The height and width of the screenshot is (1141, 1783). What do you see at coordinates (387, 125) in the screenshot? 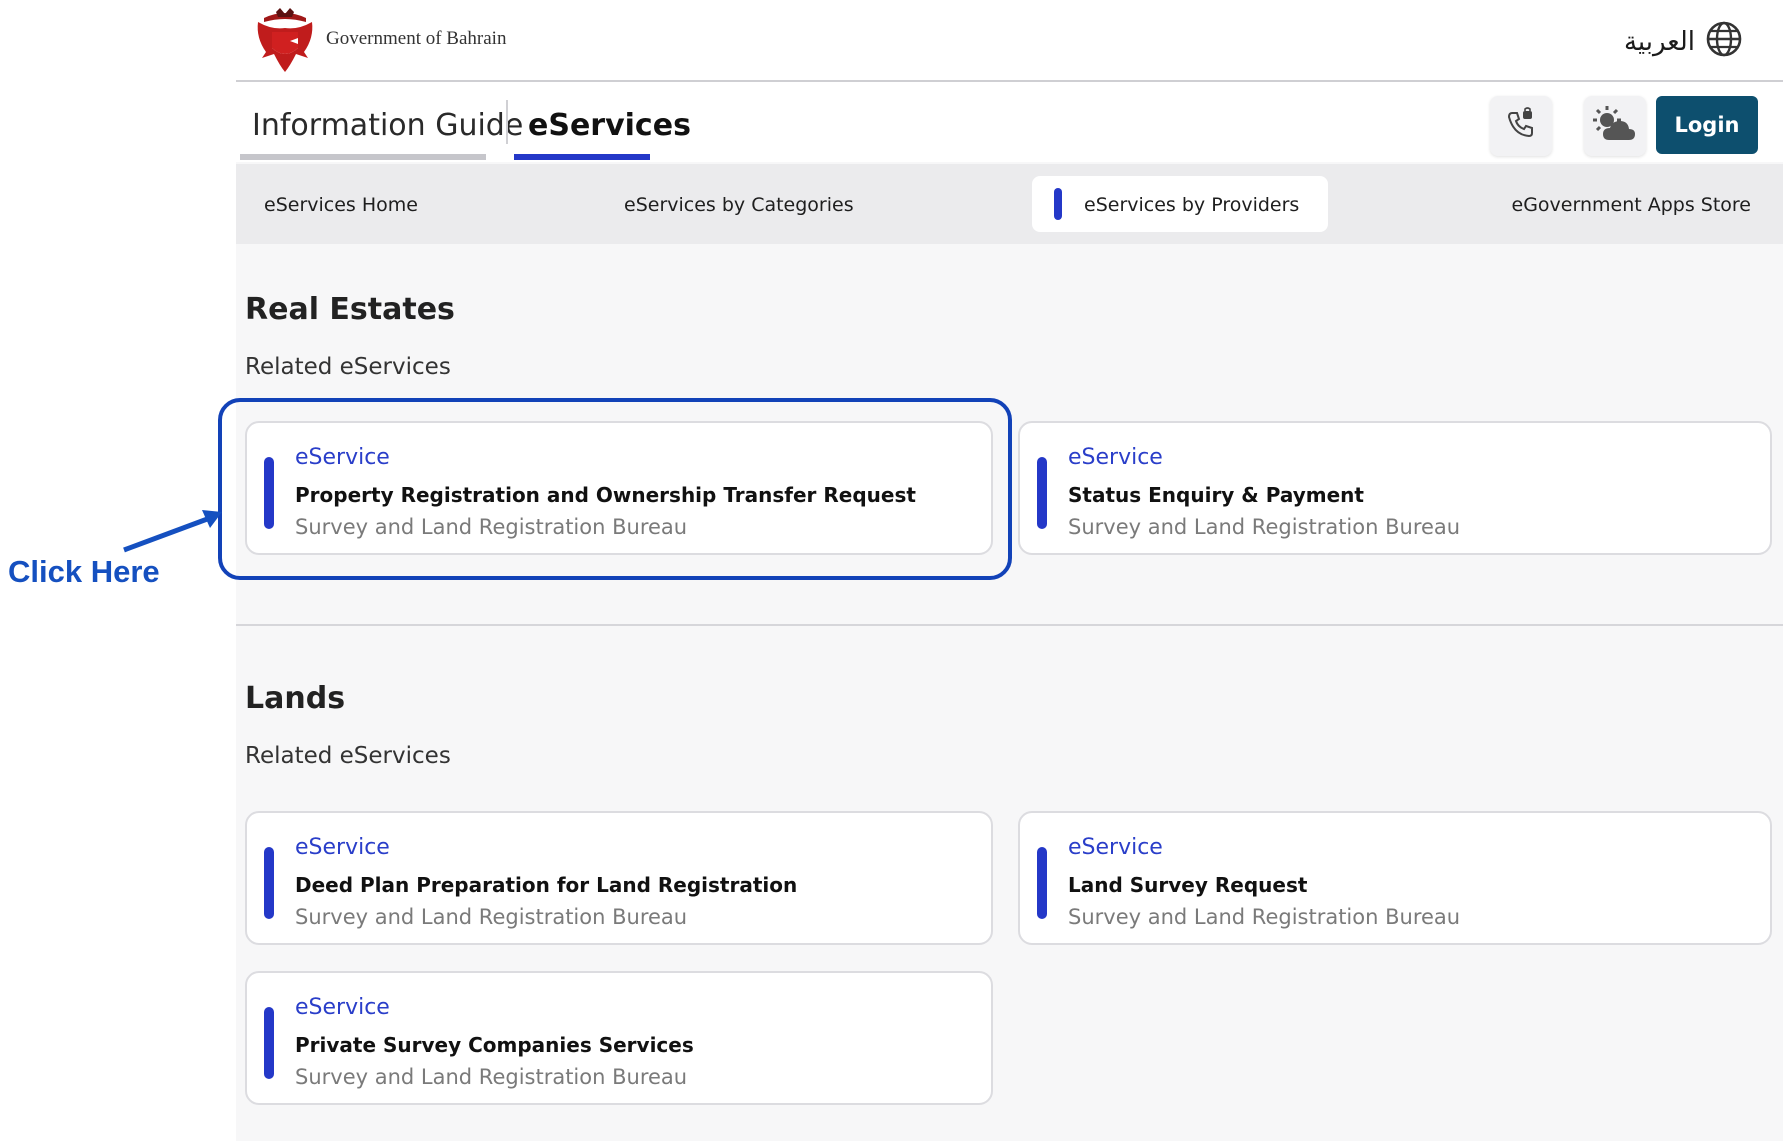
I see `tab-information-guide: Information Guide` at bounding box center [387, 125].